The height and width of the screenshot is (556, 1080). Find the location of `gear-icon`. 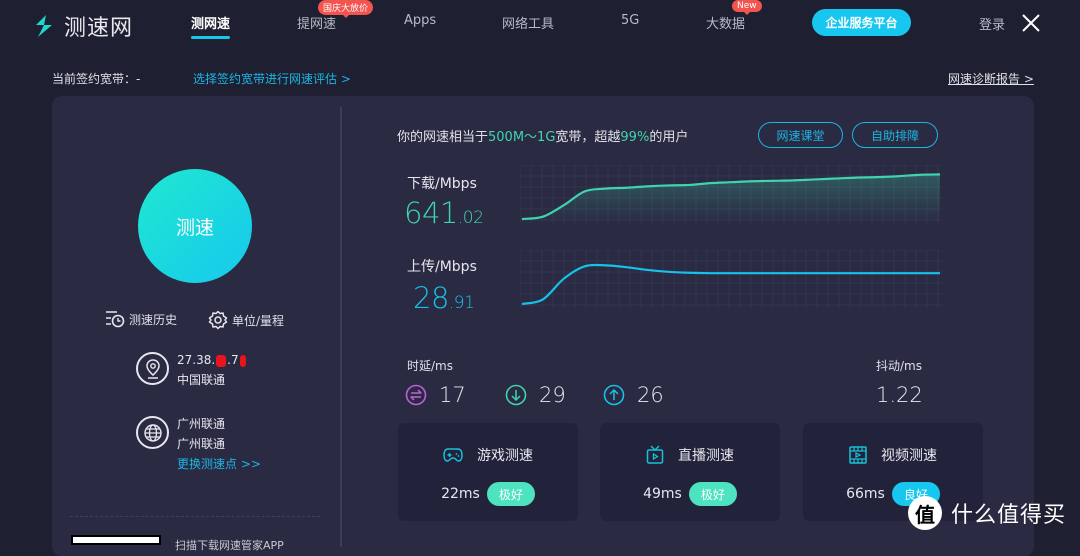

gear-icon is located at coordinates (218, 320).